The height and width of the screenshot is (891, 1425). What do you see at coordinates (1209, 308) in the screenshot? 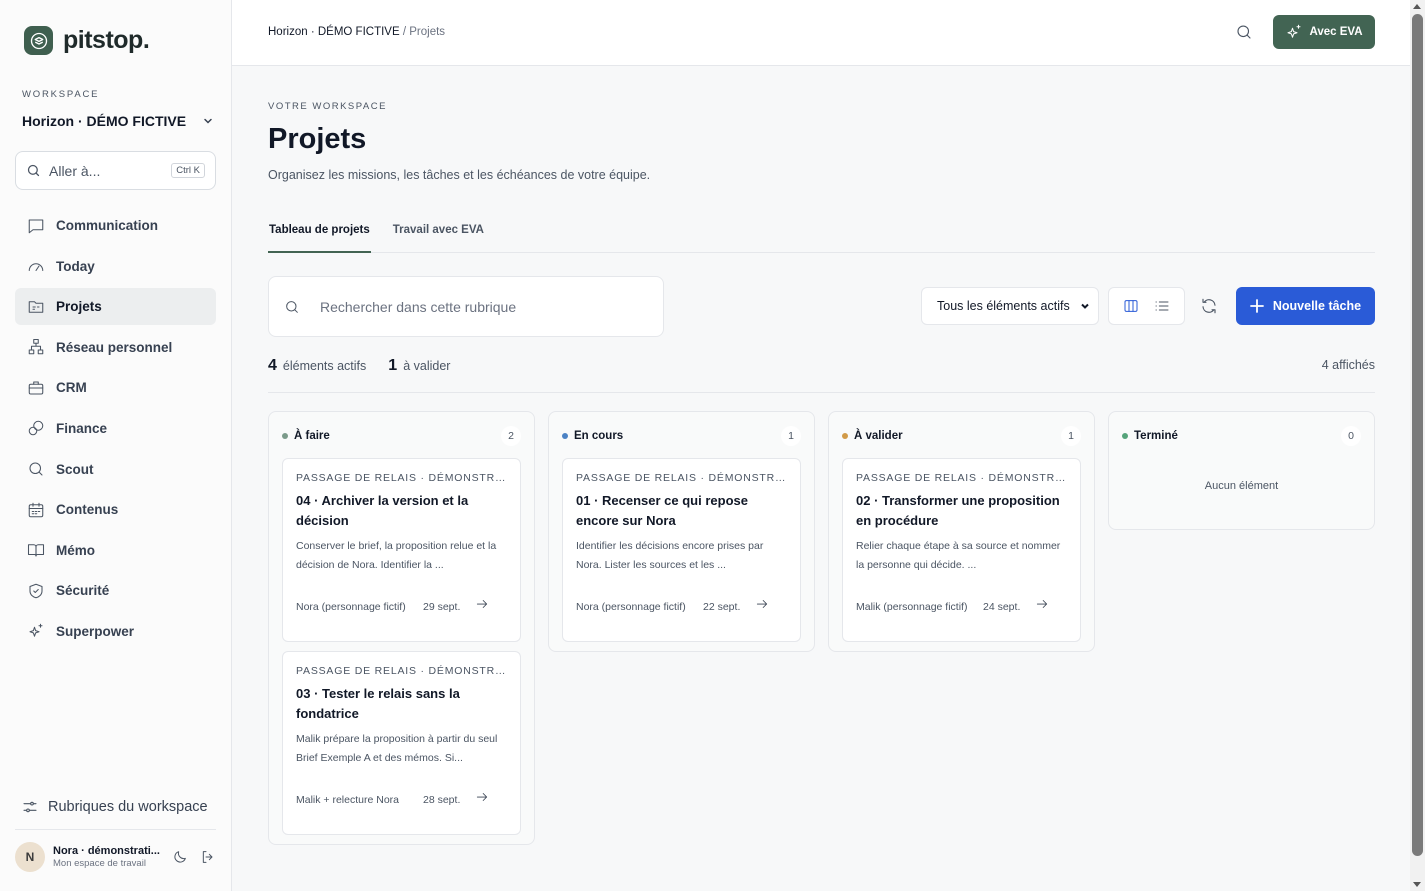
I see `refresh-button` at bounding box center [1209, 308].